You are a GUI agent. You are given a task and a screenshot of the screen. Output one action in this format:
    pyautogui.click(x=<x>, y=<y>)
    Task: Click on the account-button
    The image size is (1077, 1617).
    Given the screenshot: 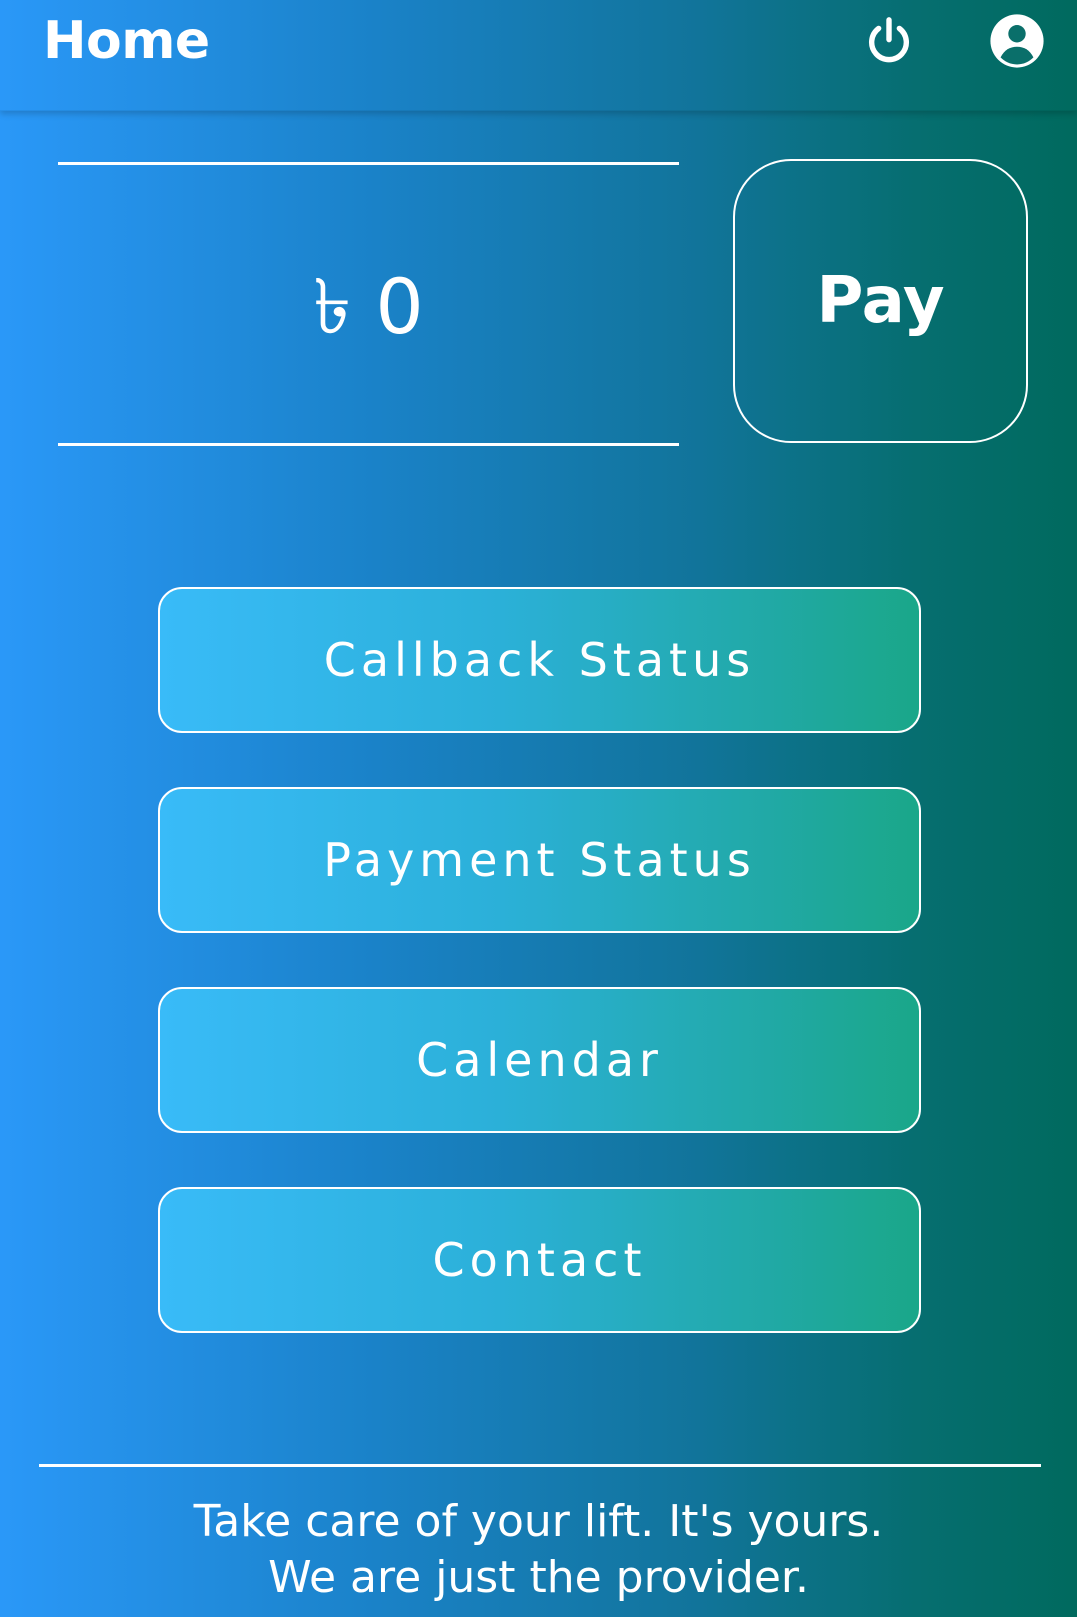 What is the action you would take?
    pyautogui.click(x=1017, y=41)
    